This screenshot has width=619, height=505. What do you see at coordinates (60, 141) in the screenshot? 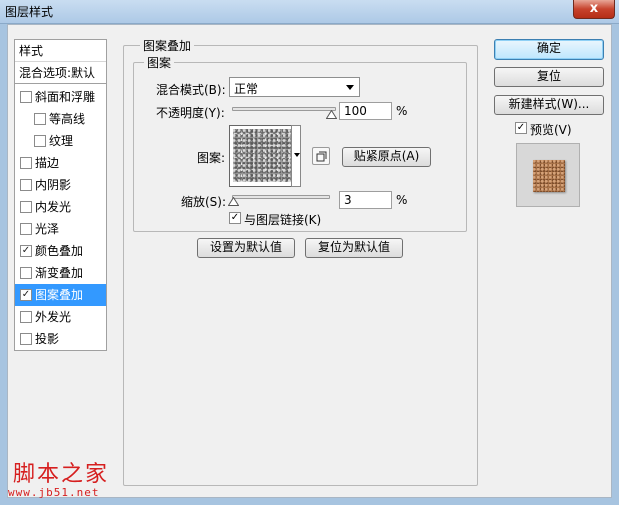
I see `style-list-item-texture: 纹理` at bounding box center [60, 141].